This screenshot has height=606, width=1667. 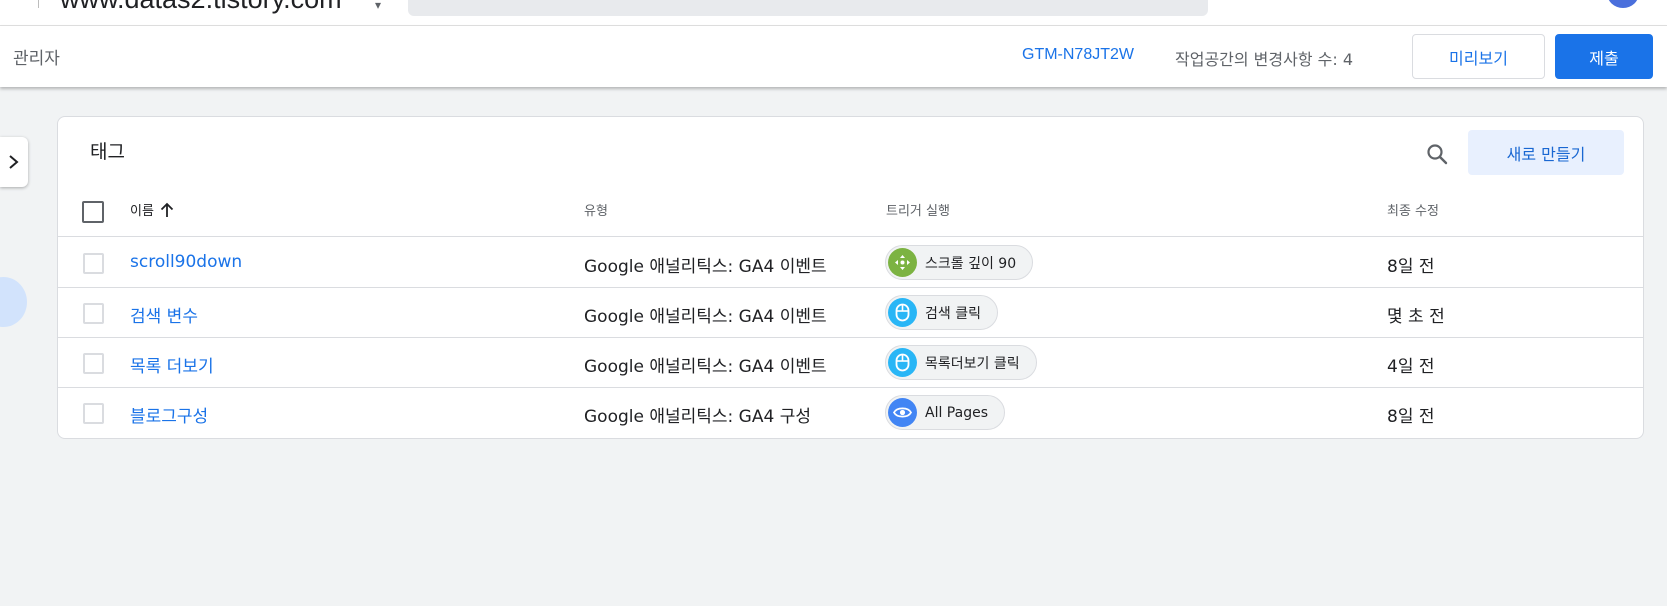 What do you see at coordinates (1437, 154) in the screenshot?
I see `search-icon` at bounding box center [1437, 154].